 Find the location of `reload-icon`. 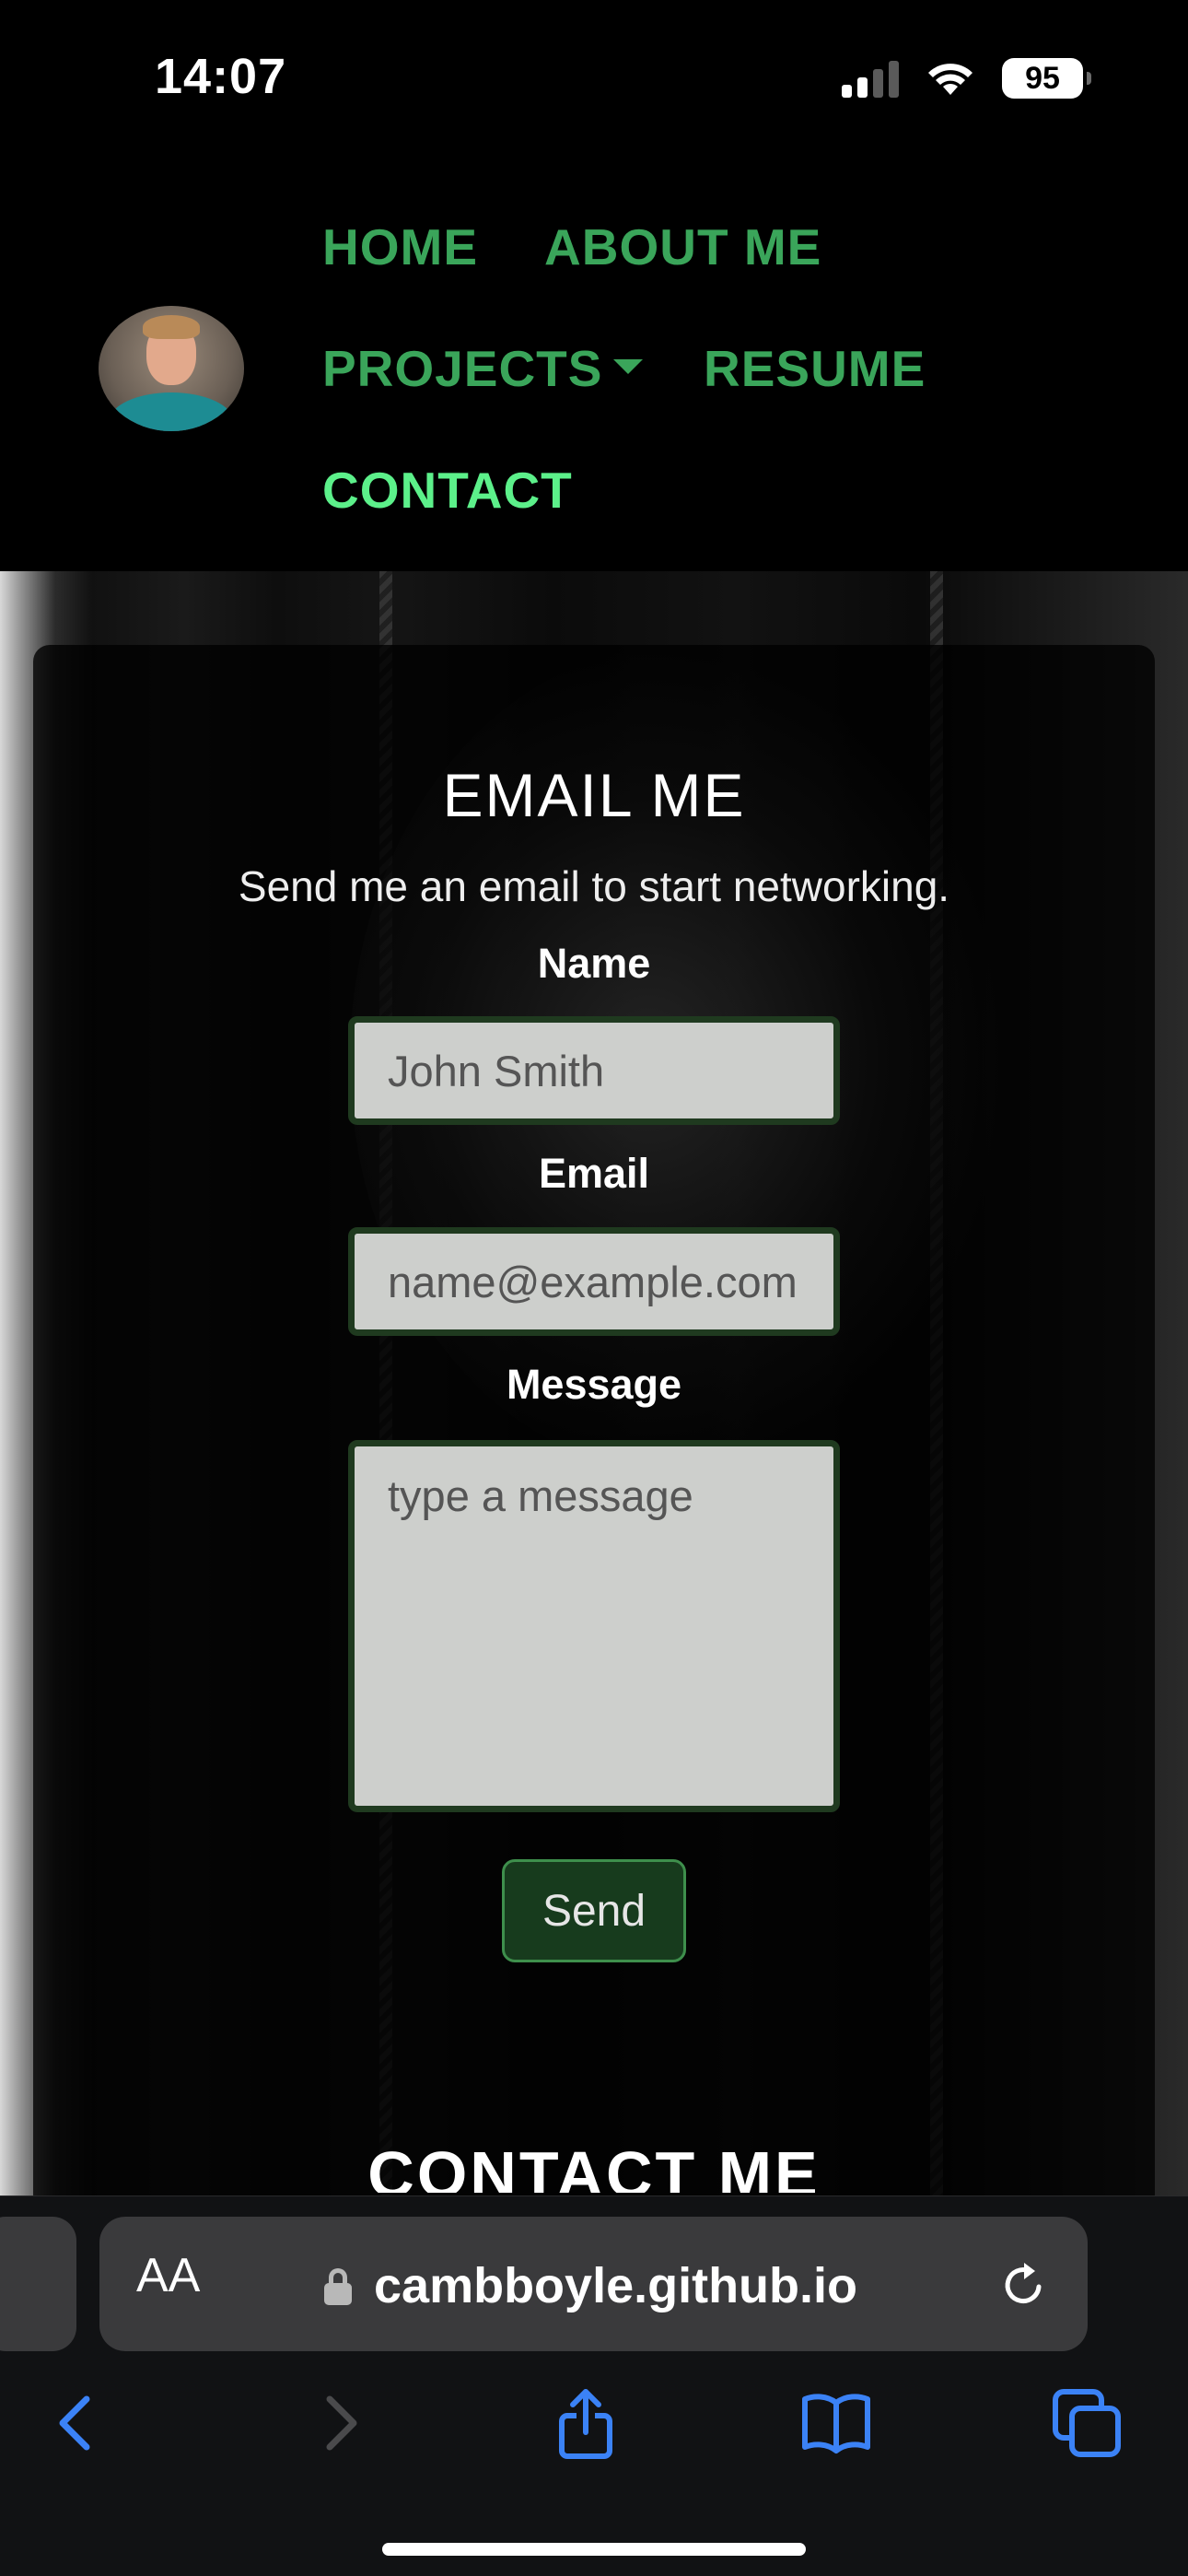

reload-icon is located at coordinates (1024, 2285).